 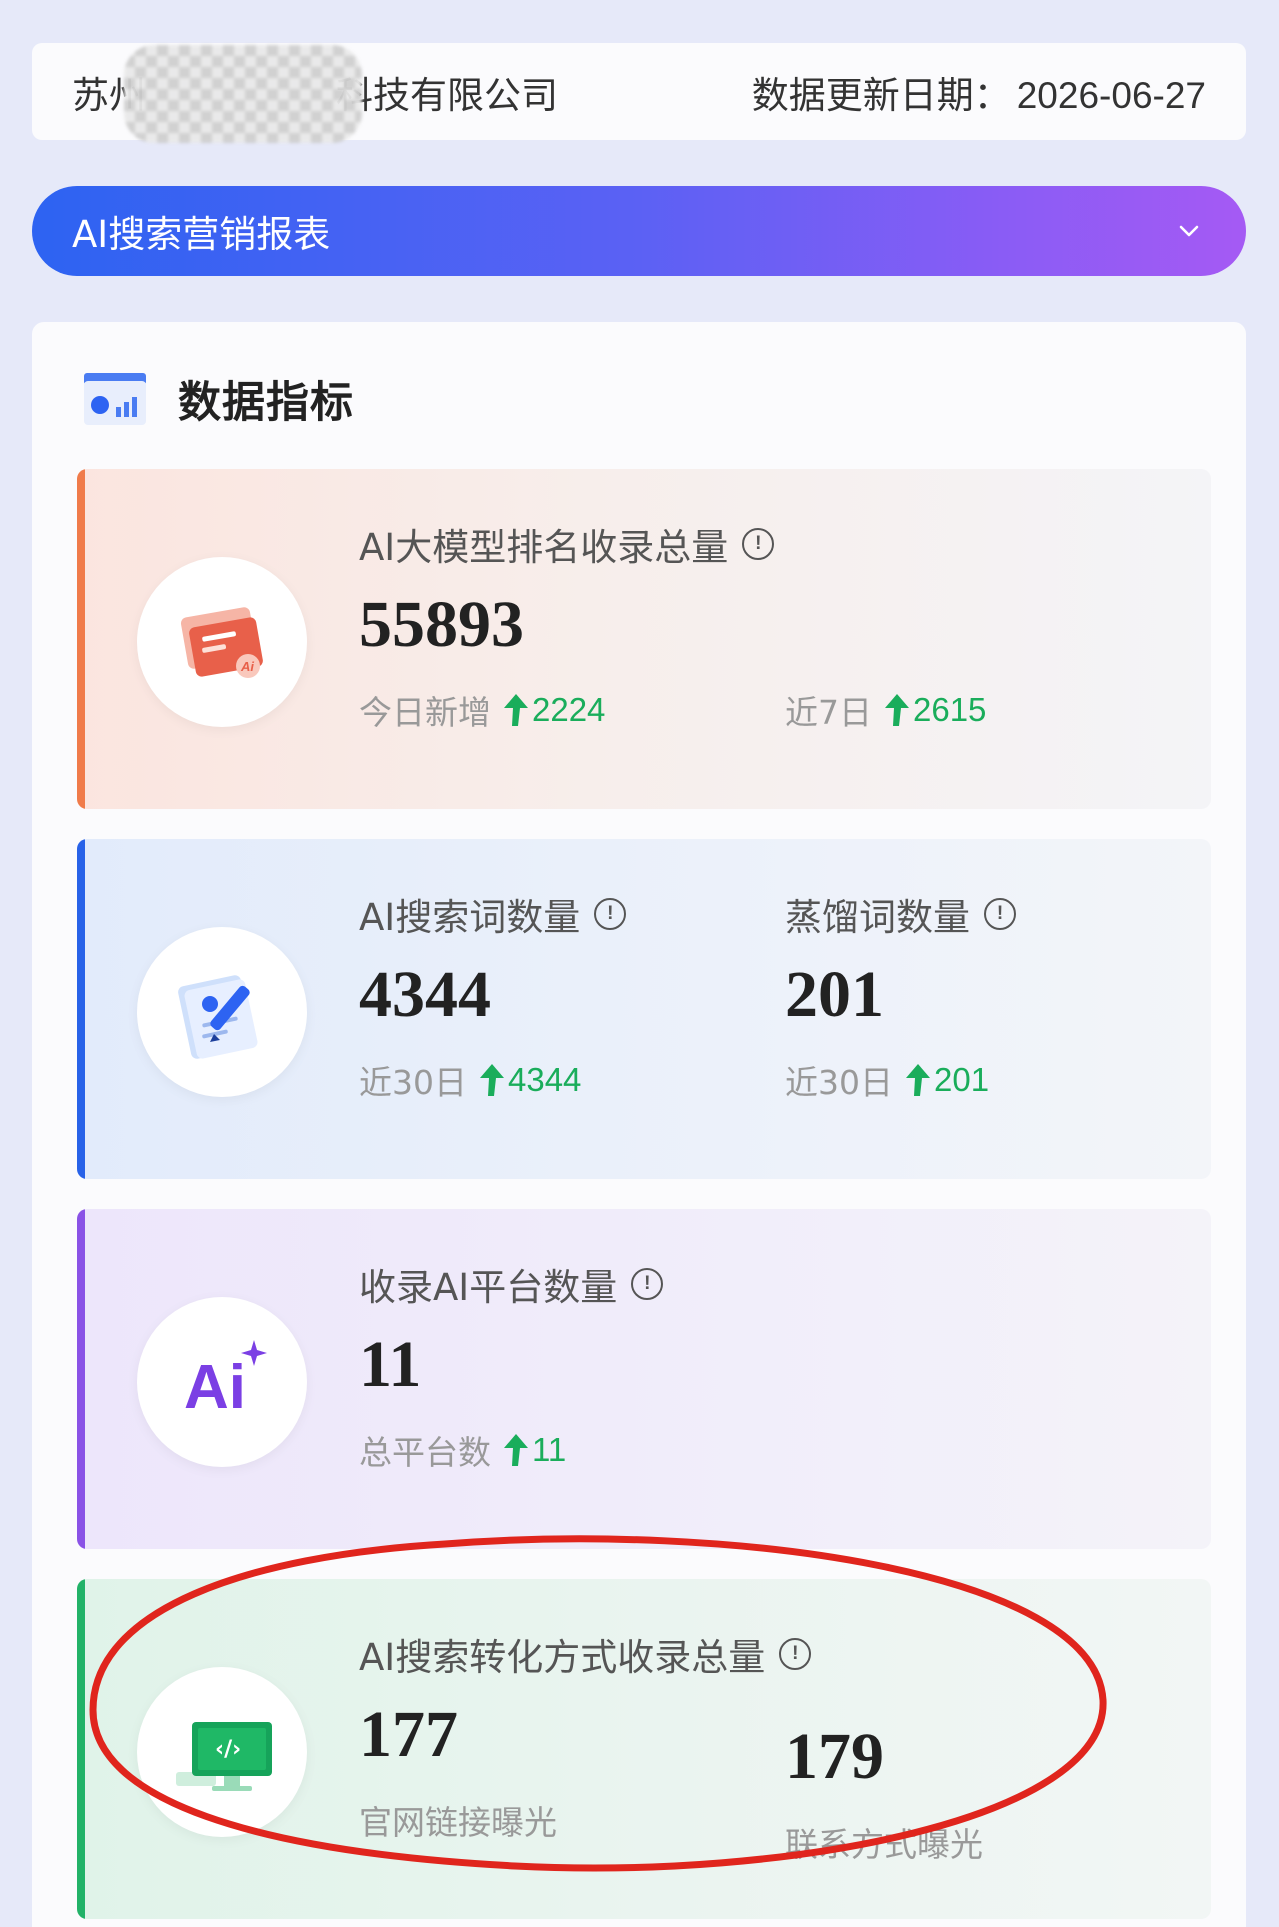 I want to click on stat-7days: 近7日 2615, so click(x=885, y=710).